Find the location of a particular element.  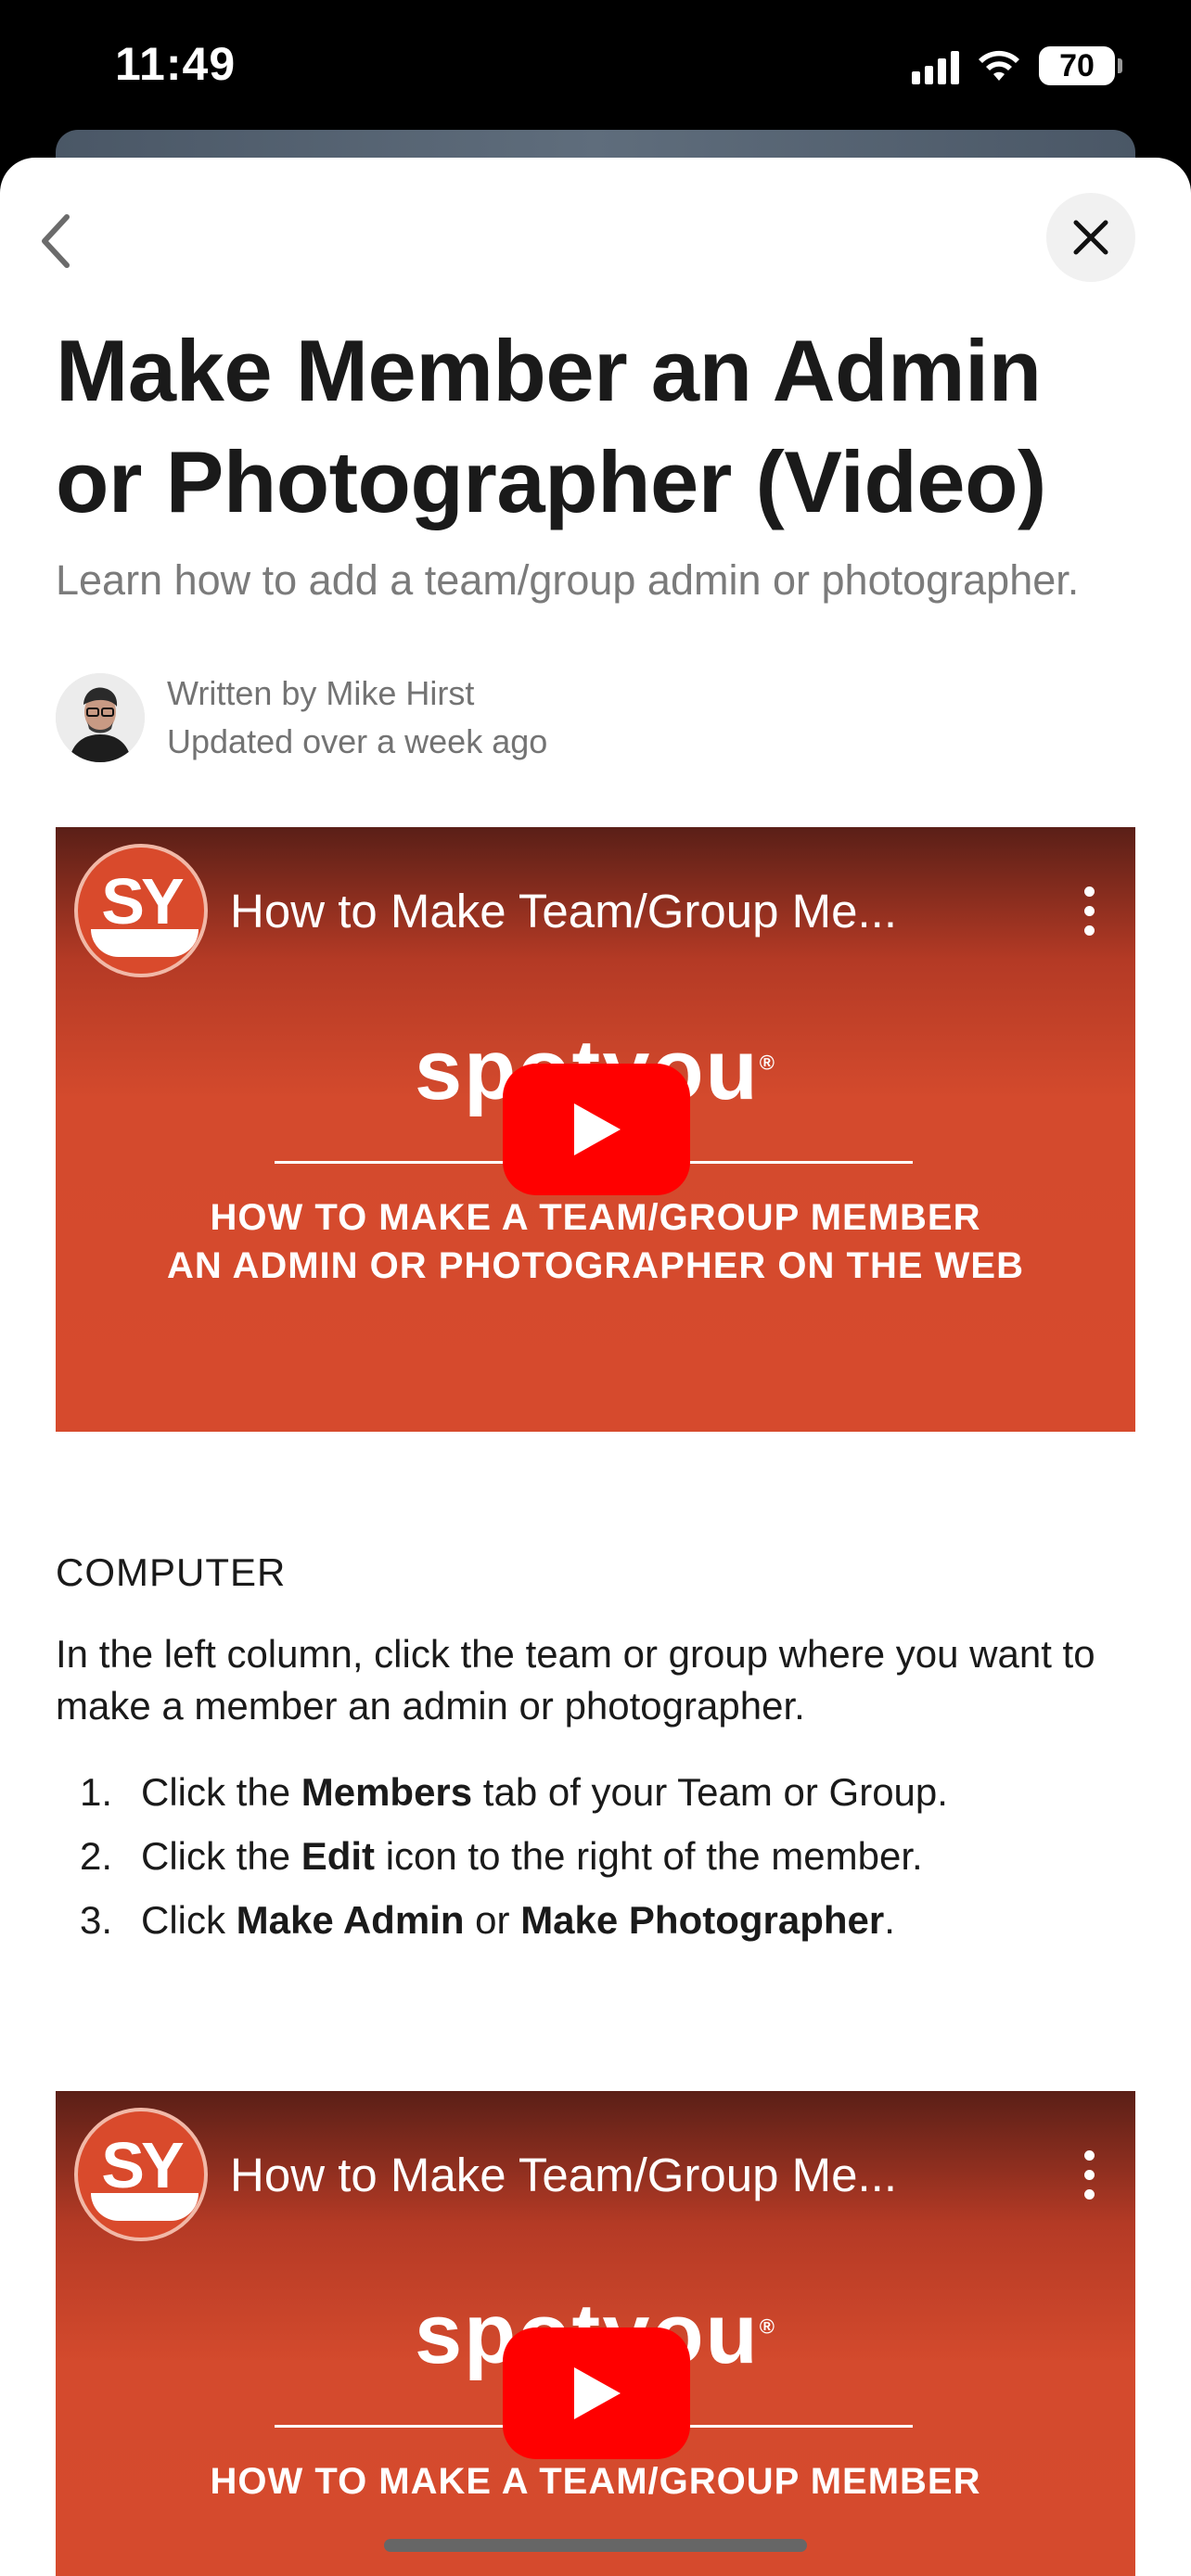

status-icons: 70 is located at coordinates (1017, 66).